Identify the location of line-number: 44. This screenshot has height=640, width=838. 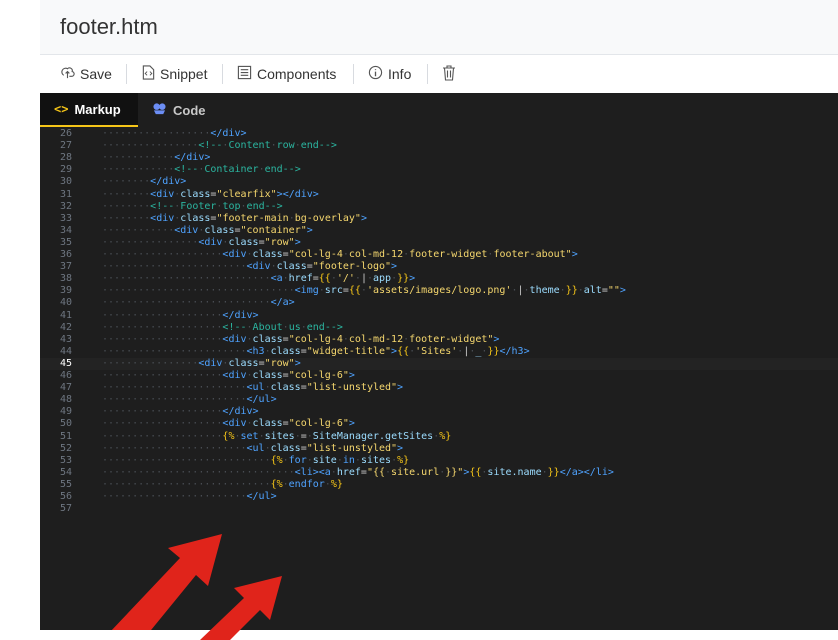
(66, 351).